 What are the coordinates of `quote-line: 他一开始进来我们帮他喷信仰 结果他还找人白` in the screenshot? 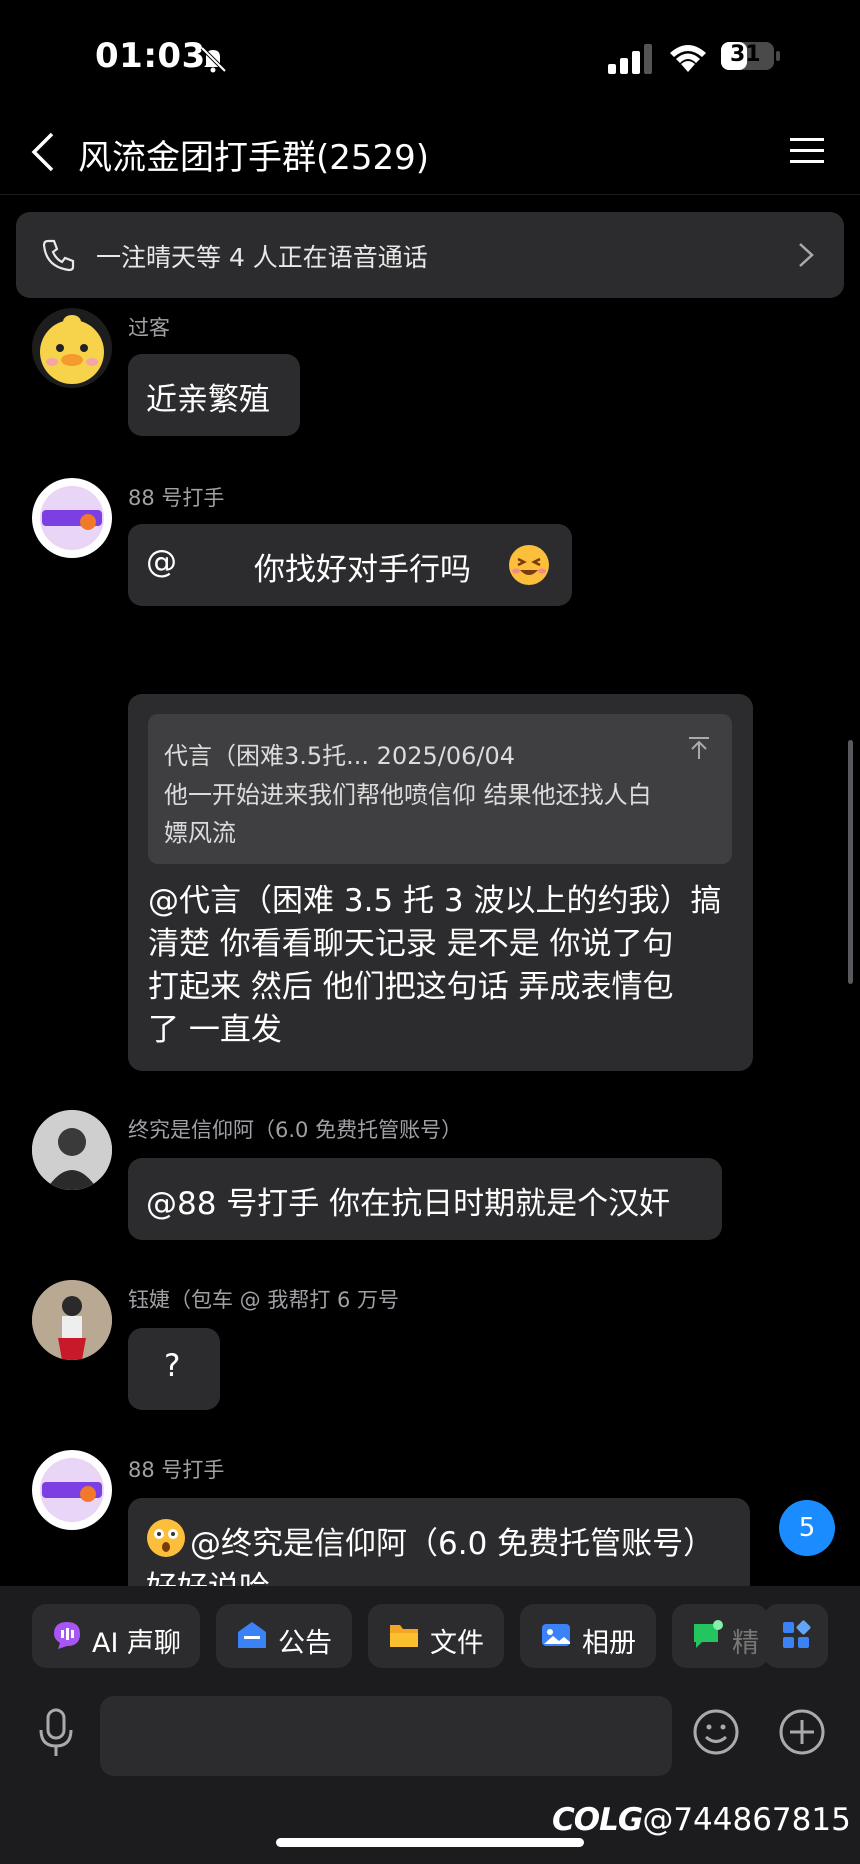 It's located at (408, 795).